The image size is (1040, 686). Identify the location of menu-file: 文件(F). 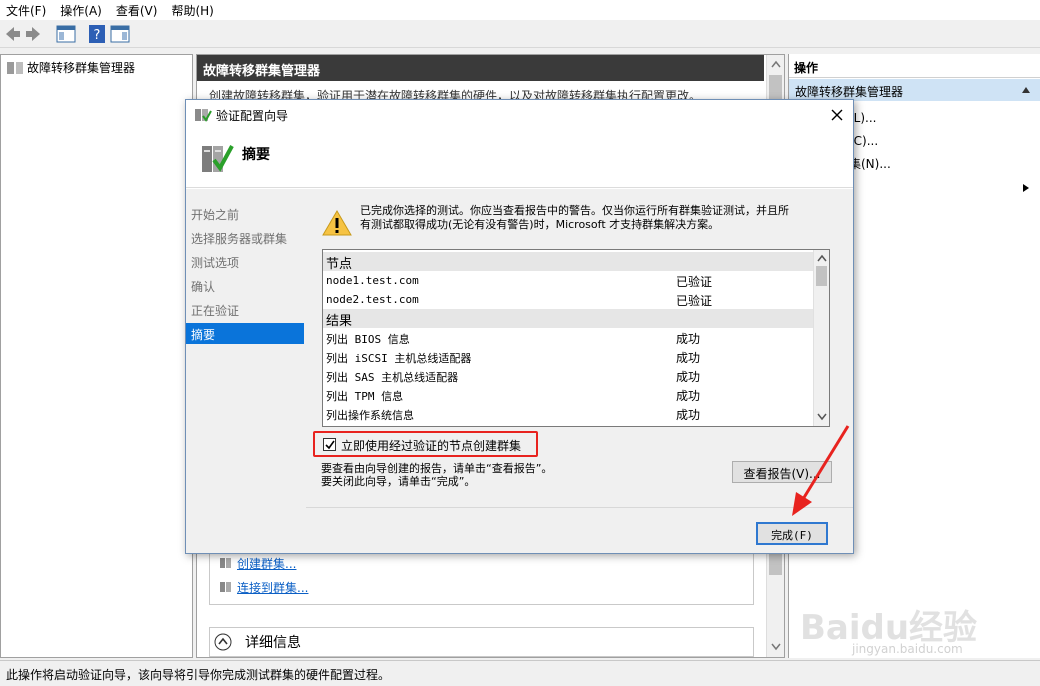
(26, 10).